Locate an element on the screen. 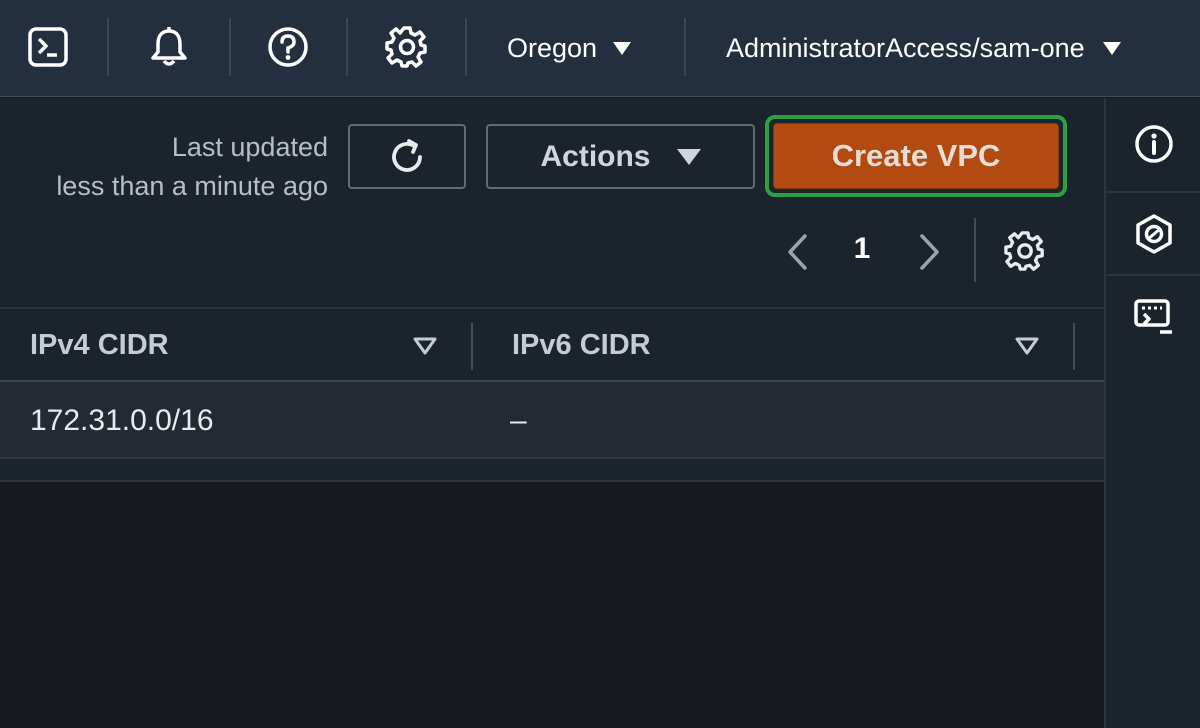  previous-page-button is located at coordinates (797, 252).